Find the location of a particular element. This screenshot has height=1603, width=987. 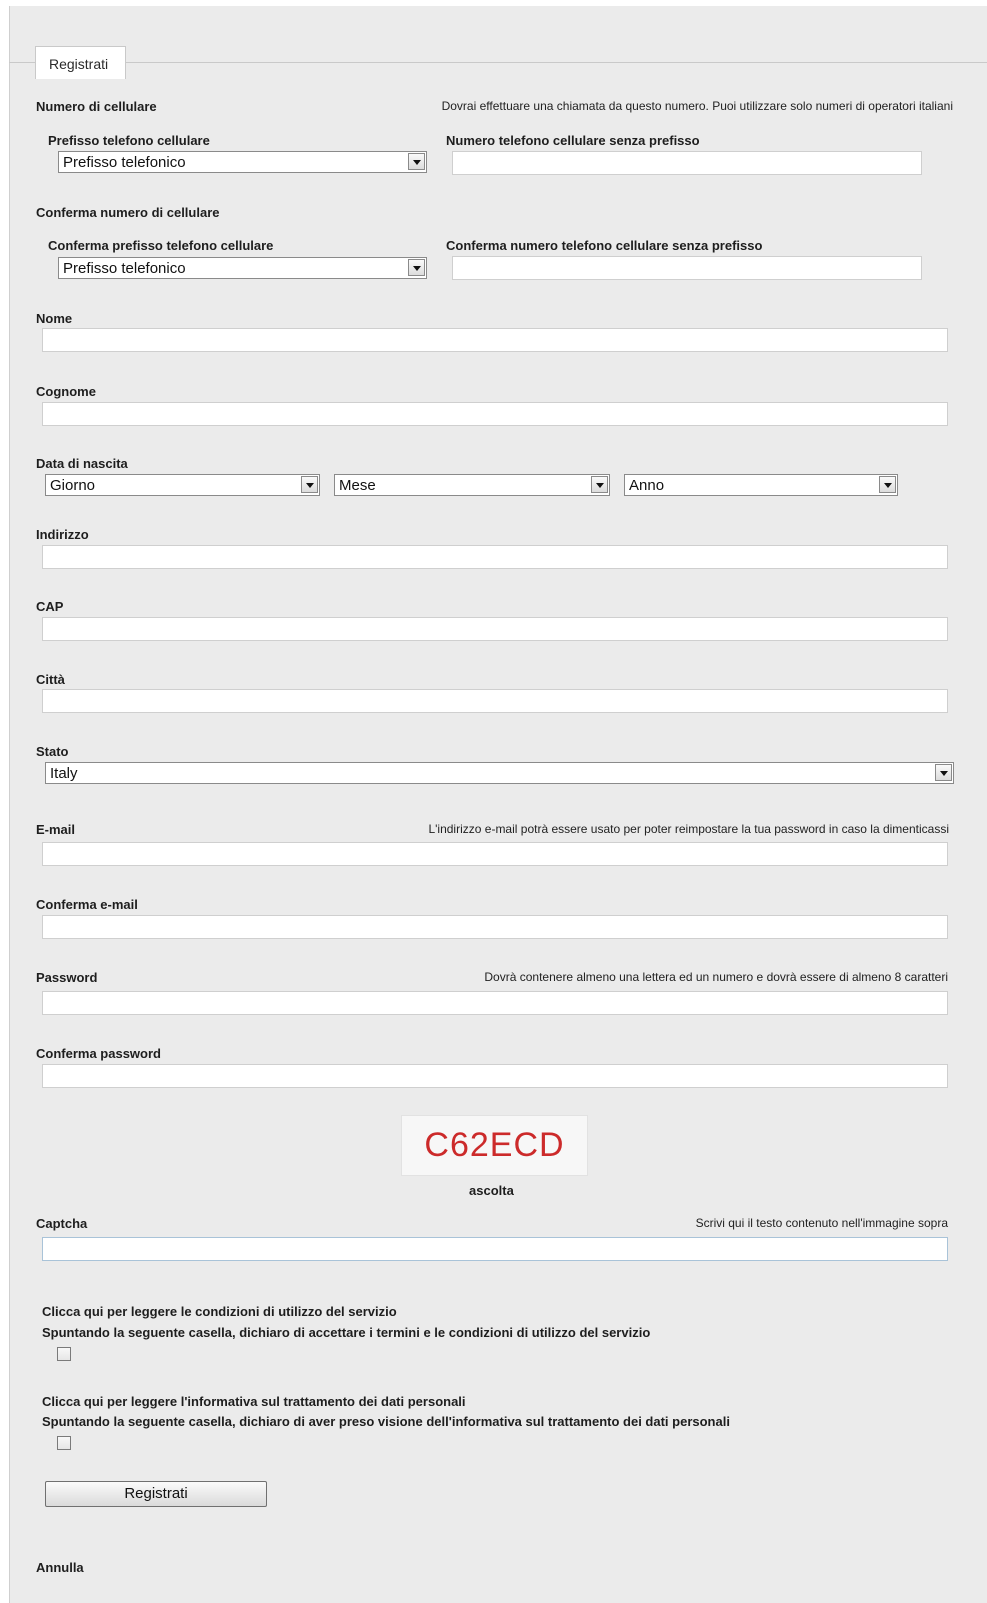

captcha-listen-link: ascolta is located at coordinates (491, 1190).